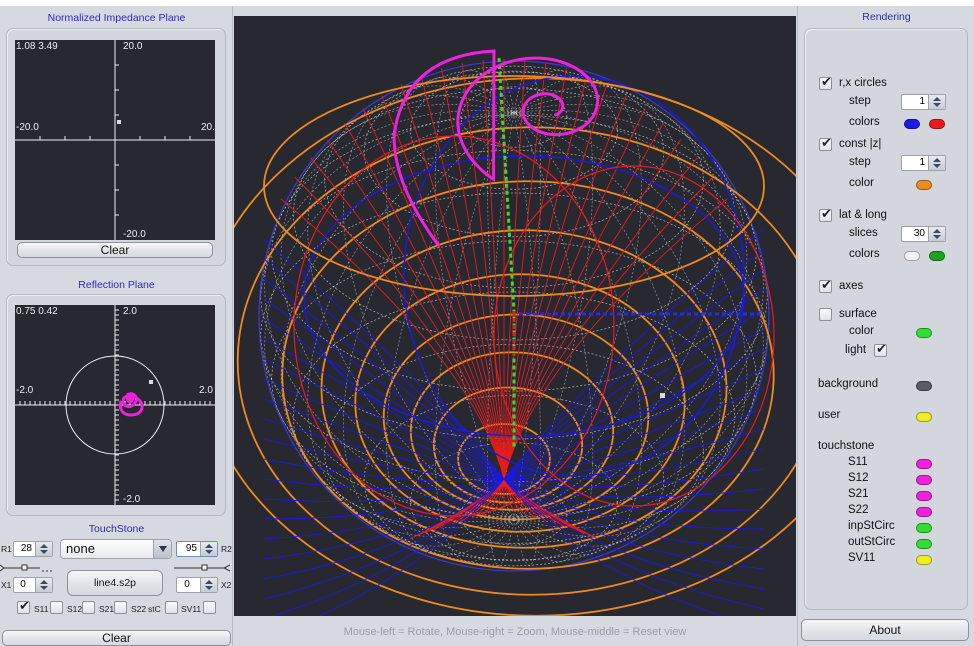  What do you see at coordinates (139, 609) in the screenshot?
I see `s22-check-label: S22` at bounding box center [139, 609].